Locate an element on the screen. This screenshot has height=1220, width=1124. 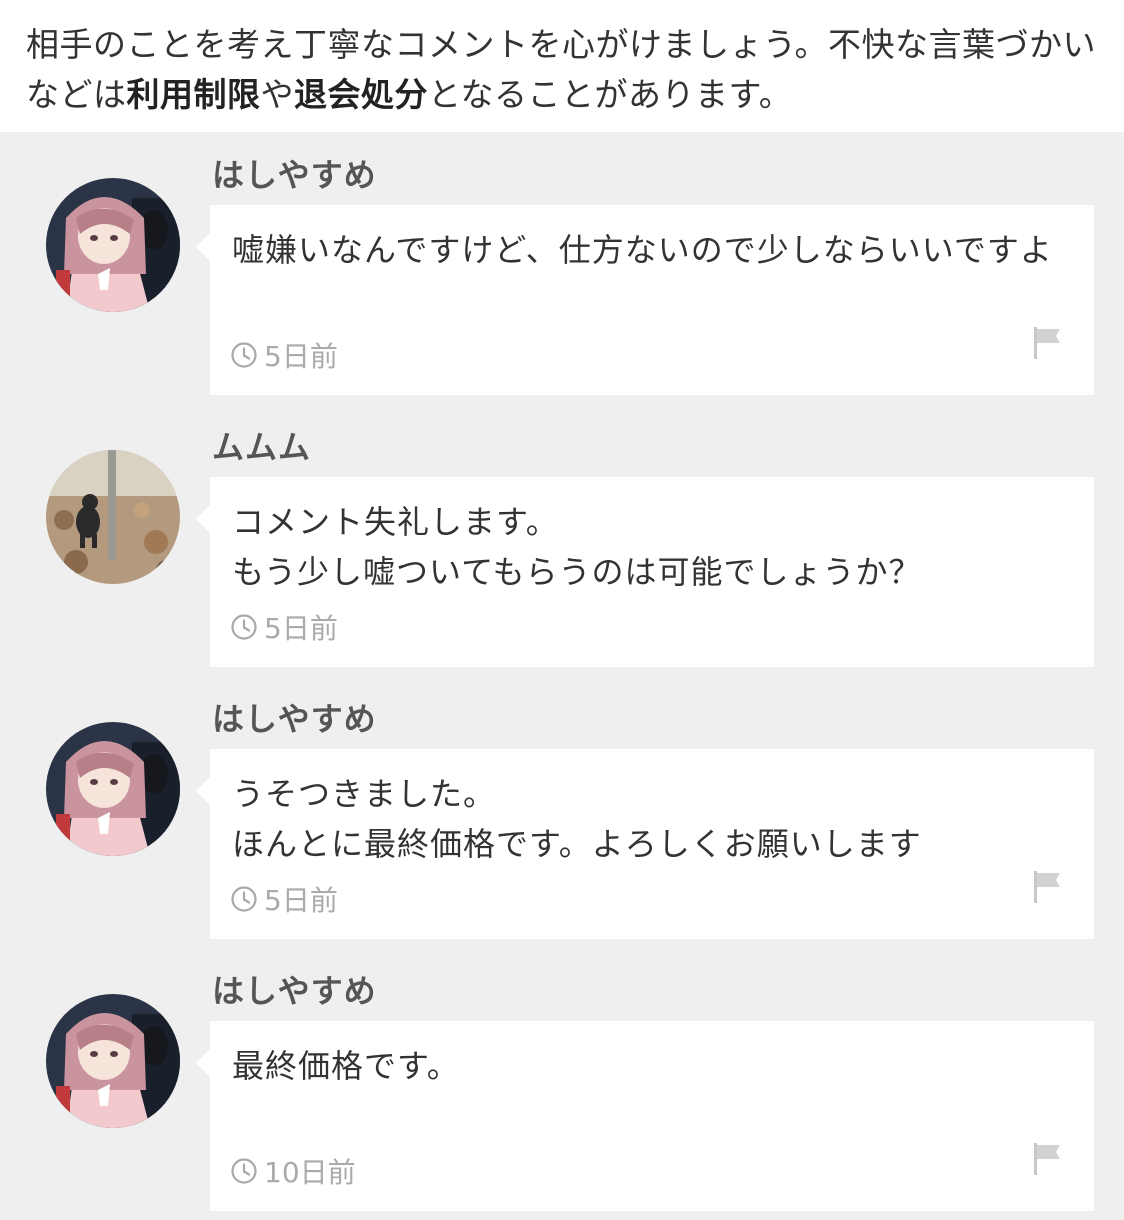
dog-photo-avatar-icon is located at coordinates (113, 517).